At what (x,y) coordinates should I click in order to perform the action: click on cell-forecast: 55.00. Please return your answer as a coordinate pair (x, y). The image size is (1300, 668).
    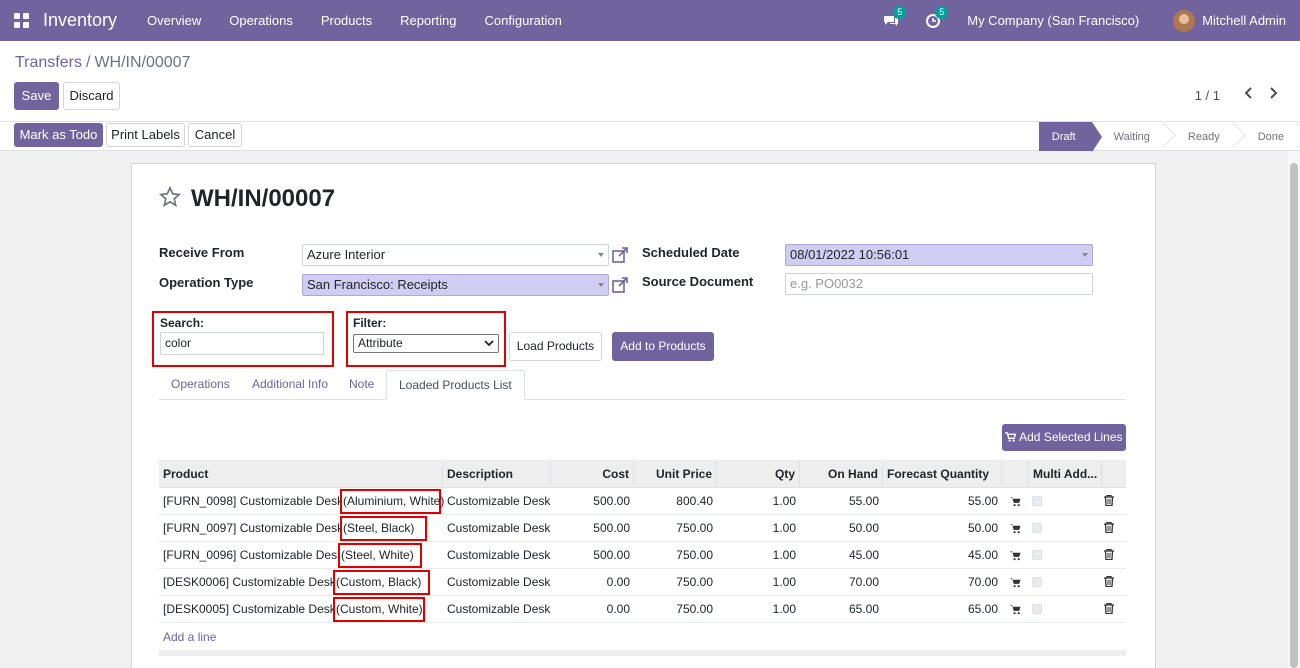
    Looking at the image, I should click on (982, 501).